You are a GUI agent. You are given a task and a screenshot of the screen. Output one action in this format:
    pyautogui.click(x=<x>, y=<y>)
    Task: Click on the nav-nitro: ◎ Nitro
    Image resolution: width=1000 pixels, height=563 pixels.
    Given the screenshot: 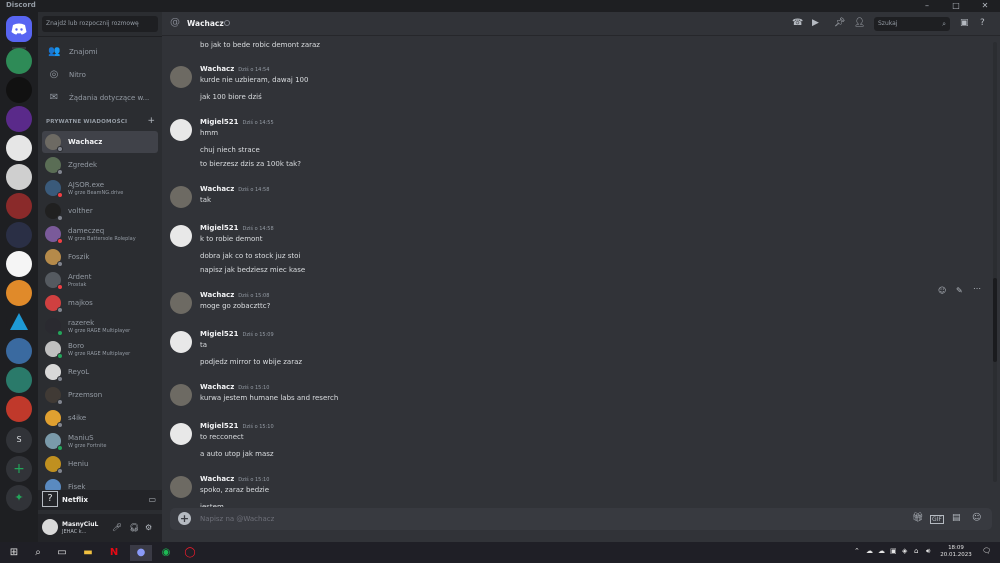 What is the action you would take?
    pyautogui.click(x=100, y=75)
    